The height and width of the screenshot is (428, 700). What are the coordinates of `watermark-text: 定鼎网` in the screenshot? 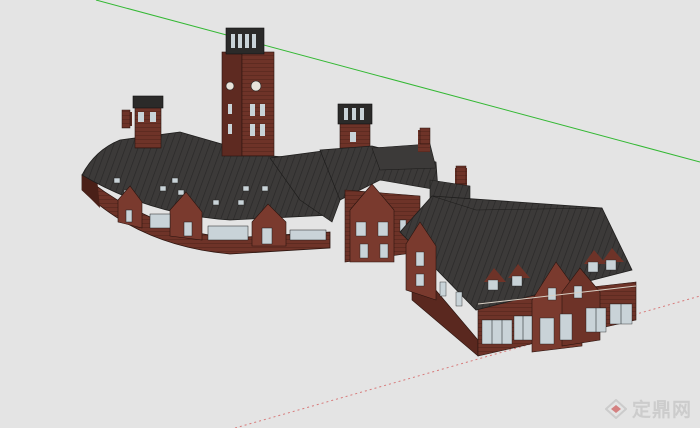 It's located at (661, 410).